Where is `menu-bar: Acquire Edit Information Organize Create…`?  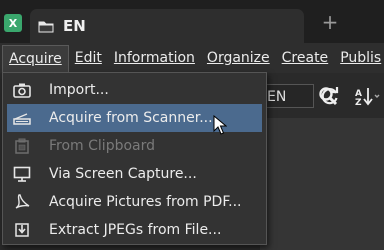 menu-bar: Acquire Edit Information Organize Create… is located at coordinates (192, 58).